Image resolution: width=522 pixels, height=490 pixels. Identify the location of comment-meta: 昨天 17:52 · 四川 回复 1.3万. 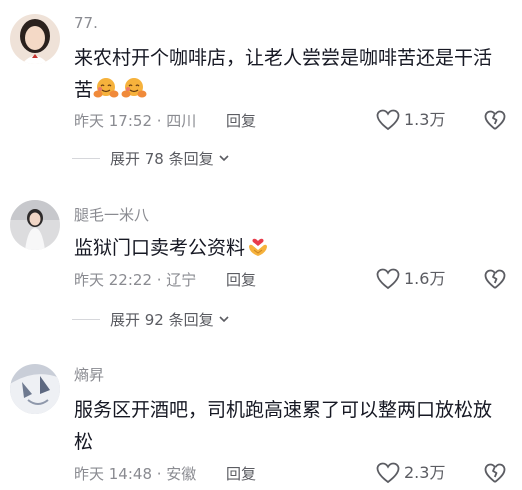
(298, 121).